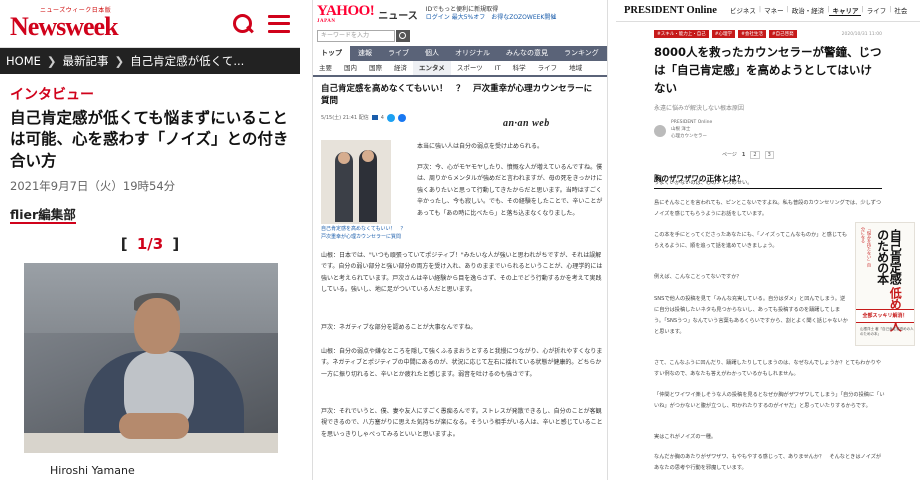 Image resolution: width=920 pixels, height=480 pixels. I want to click on book-title-part: のための本, so click(882, 256).